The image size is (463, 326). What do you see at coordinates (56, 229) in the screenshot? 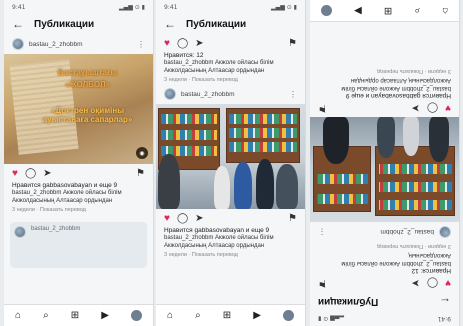
I see `next-author-username: bastau_2_zhobbm` at bounding box center [56, 229].